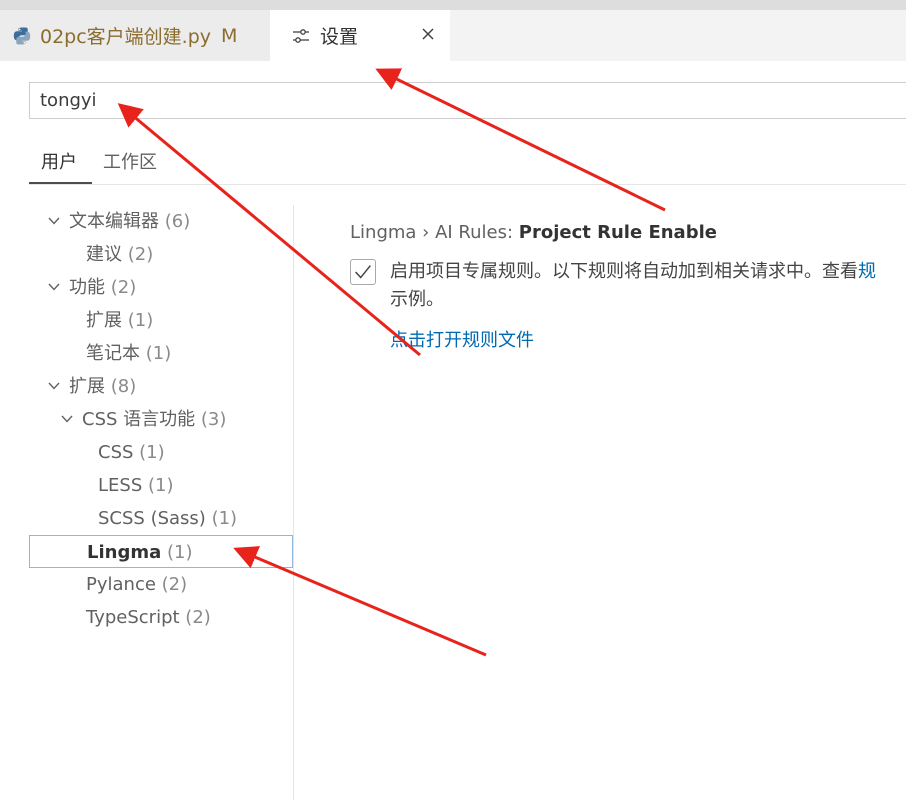 The height and width of the screenshot is (800, 906). Describe the element at coordinates (59, 161) in the screenshot. I see `tab-user: 用户` at that location.